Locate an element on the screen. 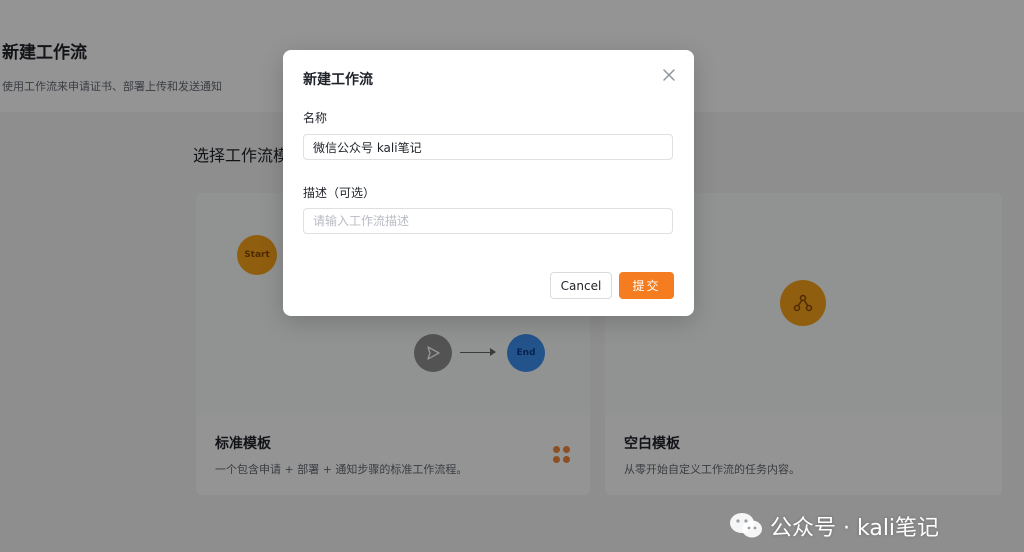 Image resolution: width=1024 pixels, height=552 pixels. watermark-text: 公众号 · kali笔记 is located at coordinates (855, 528).